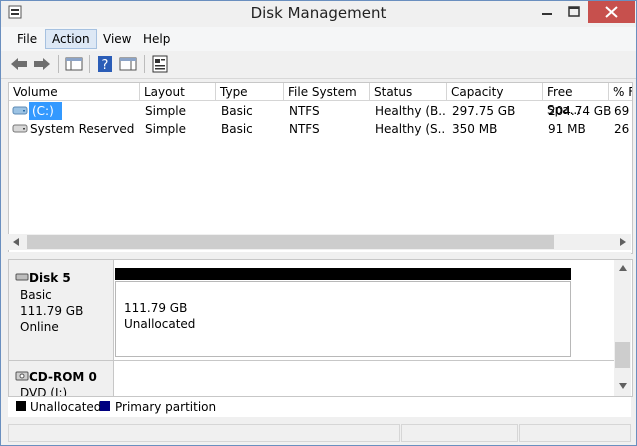  Describe the element at coordinates (250, 92) in the screenshot. I see `column-header-type: Type` at that location.